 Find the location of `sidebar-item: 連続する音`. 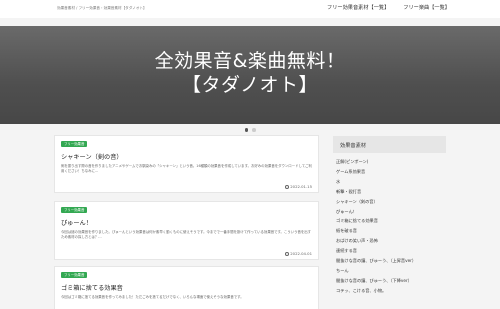

sidebar-item: 連続する音 is located at coordinates (389, 251).